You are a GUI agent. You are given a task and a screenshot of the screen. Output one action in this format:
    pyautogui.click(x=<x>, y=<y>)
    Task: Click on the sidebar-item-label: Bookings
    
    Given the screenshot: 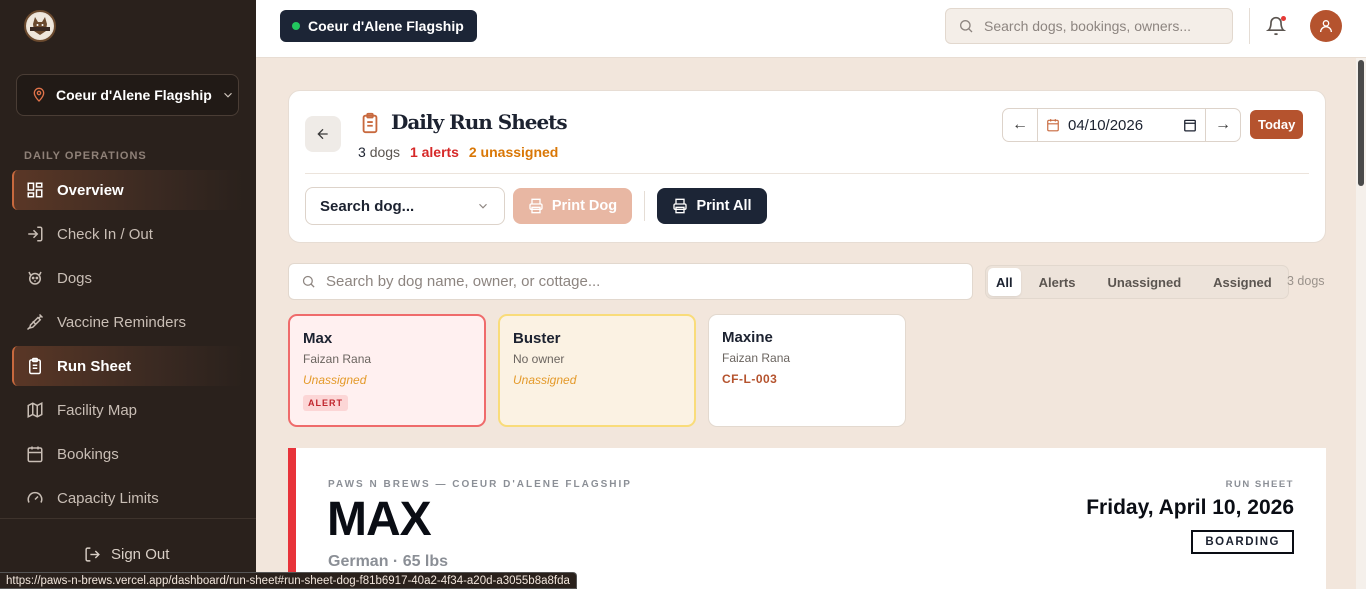 What is the action you would take?
    pyautogui.click(x=88, y=454)
    